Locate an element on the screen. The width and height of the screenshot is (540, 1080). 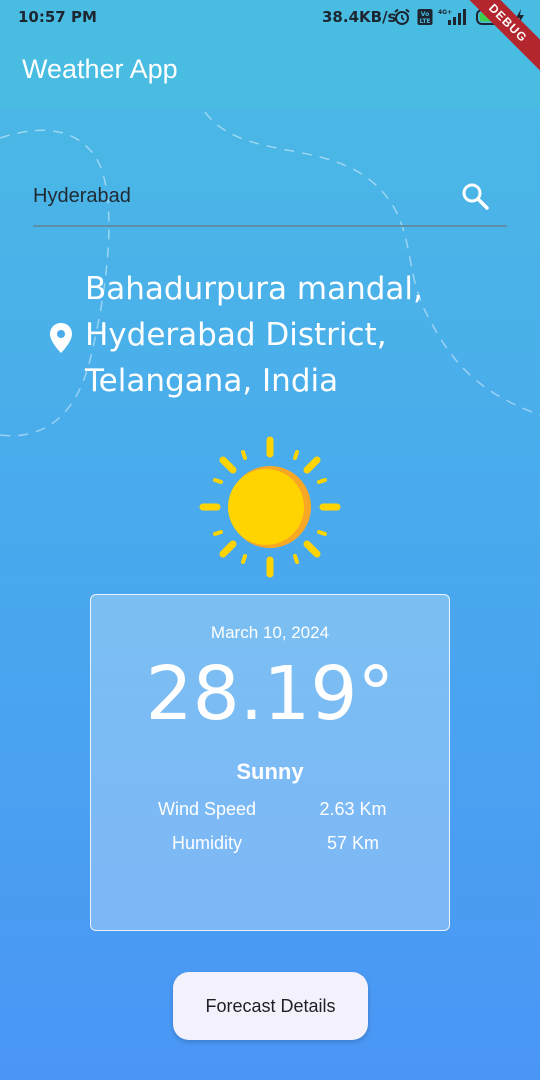
svg-text: 4G+ is located at coordinates (445, 12).